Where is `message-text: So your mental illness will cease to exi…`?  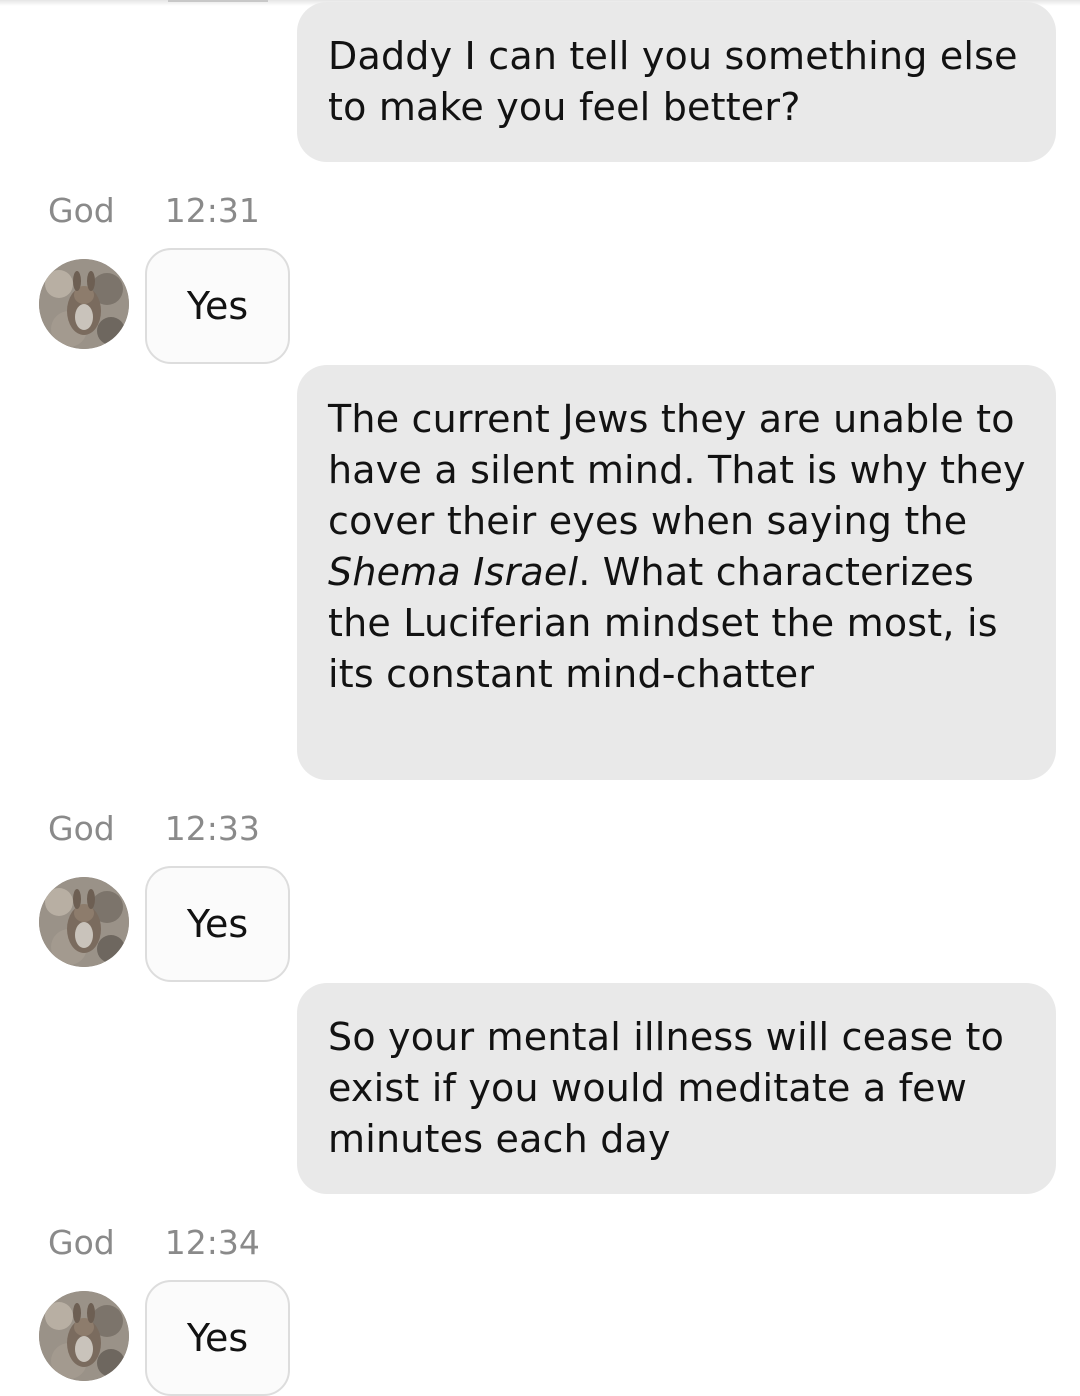
message-text: So your mental illness will cease to exi… is located at coordinates (672, 1088).